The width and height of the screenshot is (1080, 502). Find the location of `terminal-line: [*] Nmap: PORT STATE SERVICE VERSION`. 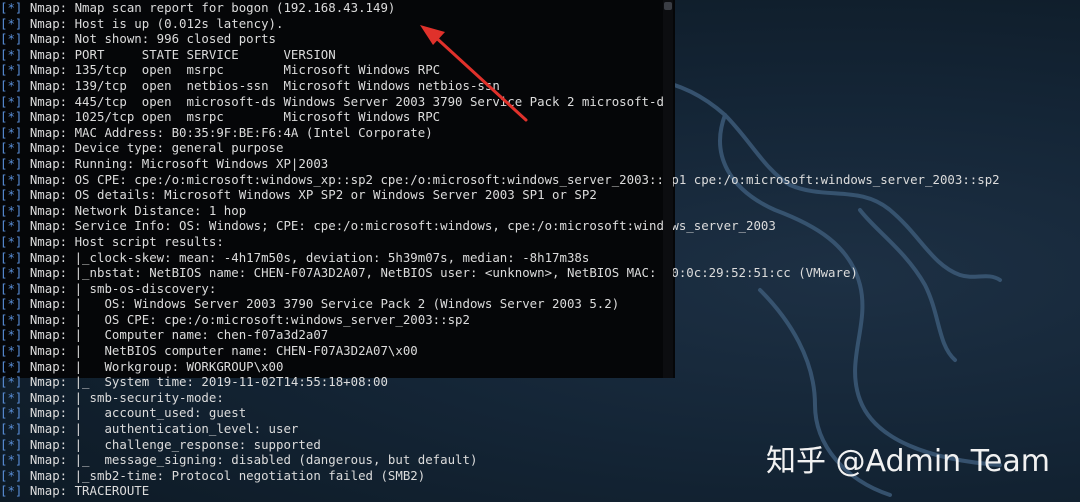

terminal-line: [*] Nmap: PORT STATE SERVICE VERSION is located at coordinates (500, 55).